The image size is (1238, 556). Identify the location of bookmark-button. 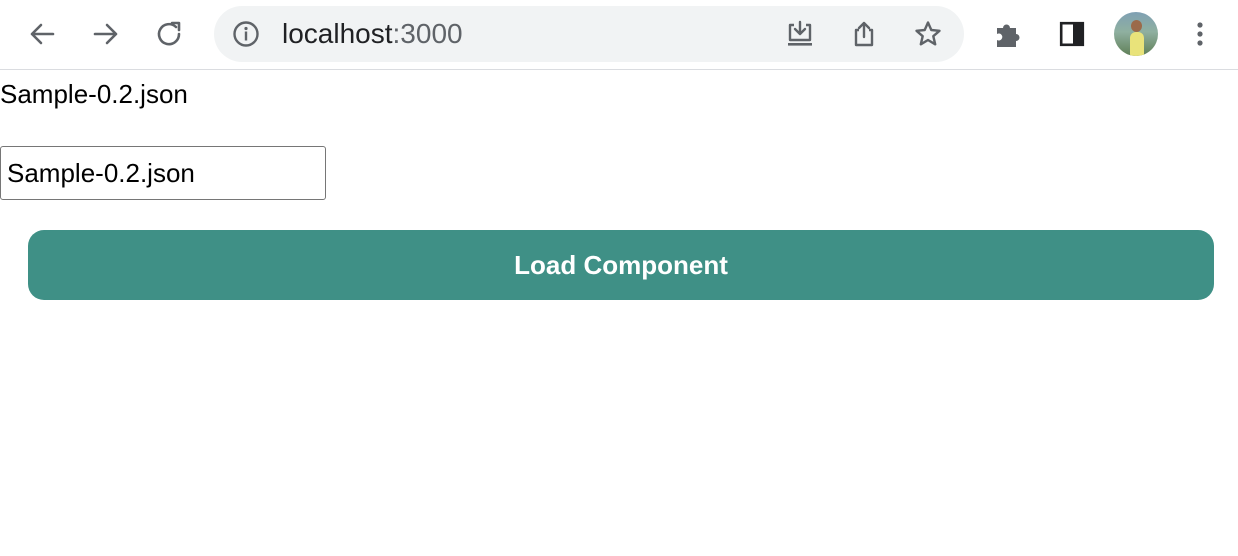
(928, 34).